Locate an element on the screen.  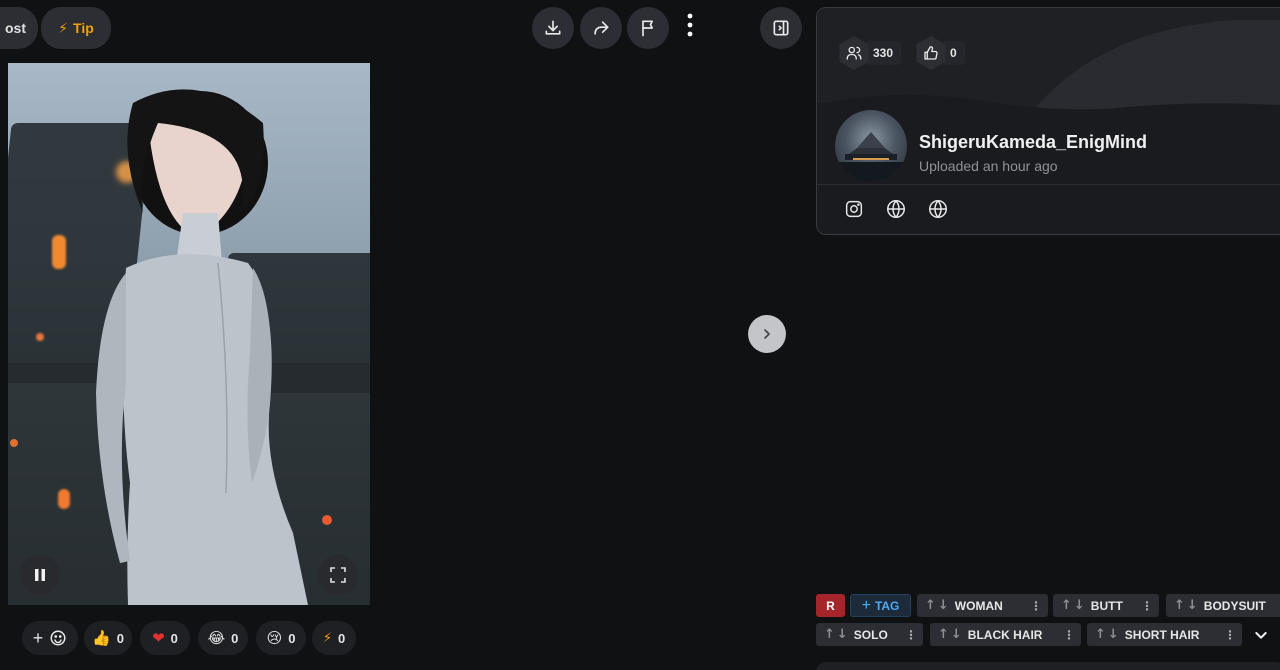
likes-stat: 0 is located at coordinates (939, 53).